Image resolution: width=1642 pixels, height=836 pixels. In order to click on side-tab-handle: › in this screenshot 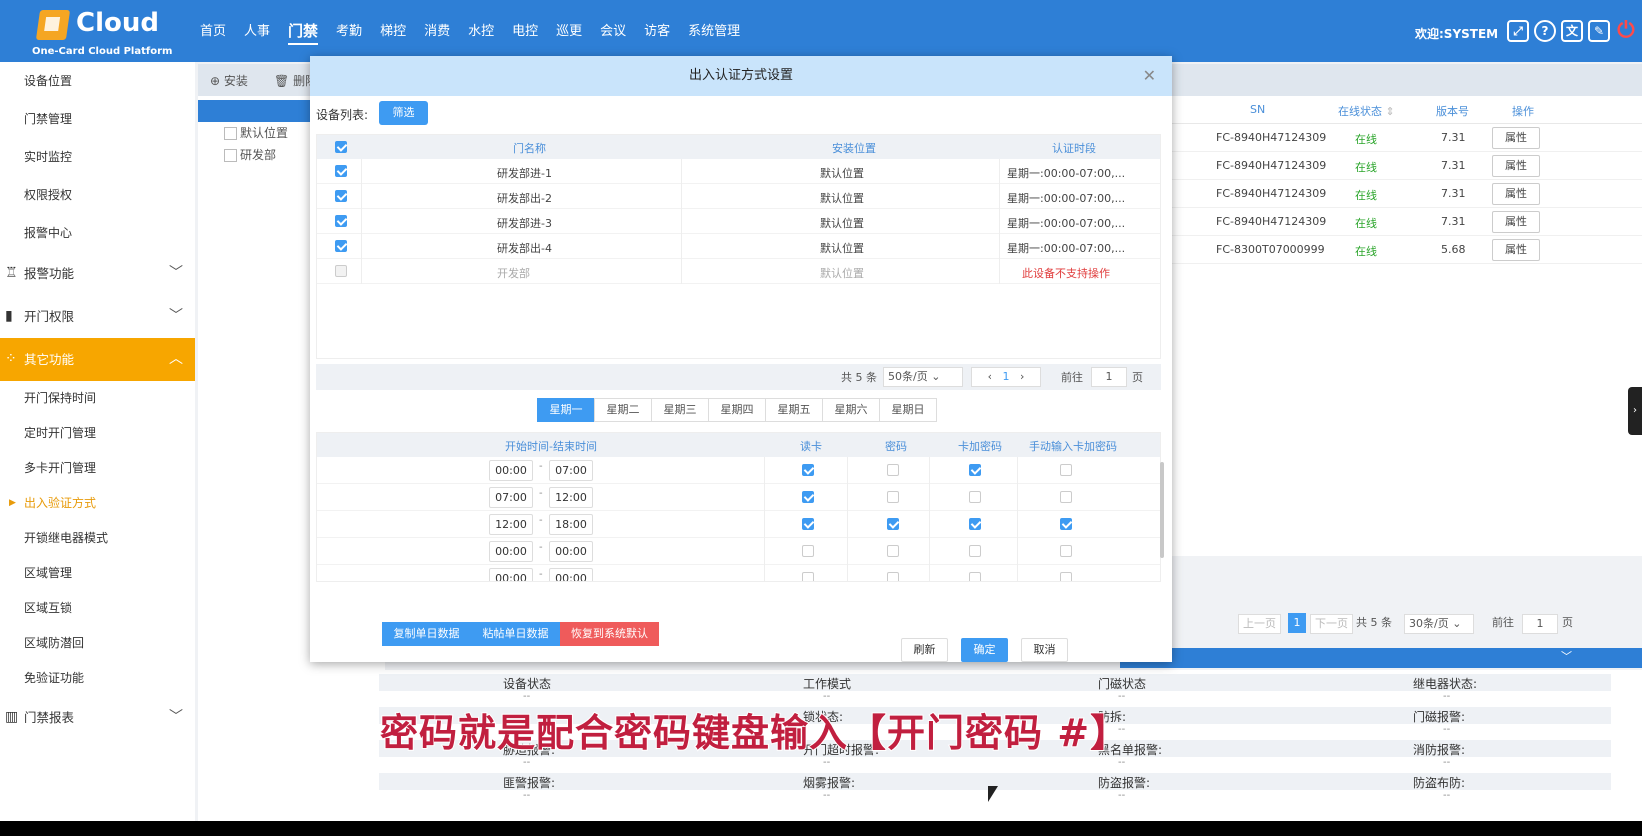, I will do `click(1635, 411)`.